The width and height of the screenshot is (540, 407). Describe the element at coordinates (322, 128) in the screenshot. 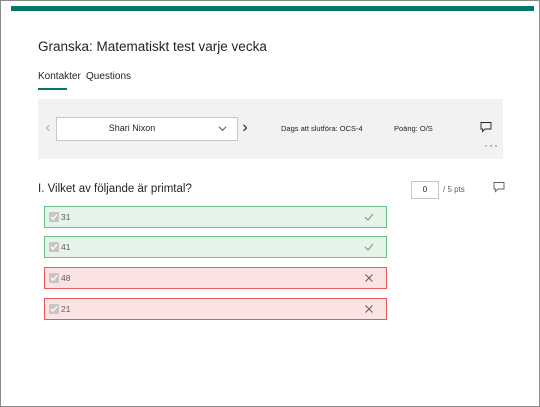

I see `due-text: Dags att slutföra: OCS-4` at that location.